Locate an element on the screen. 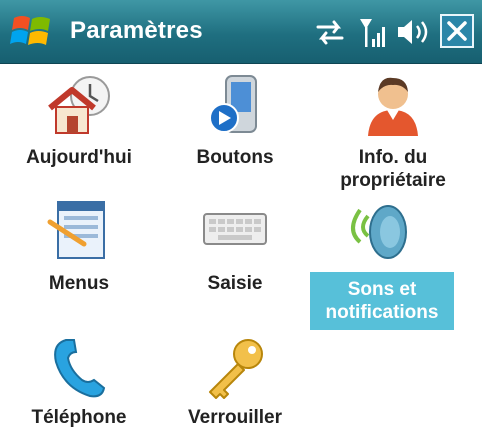 This screenshot has width=482, height=429. home-clock-icon is located at coordinates (79, 105).